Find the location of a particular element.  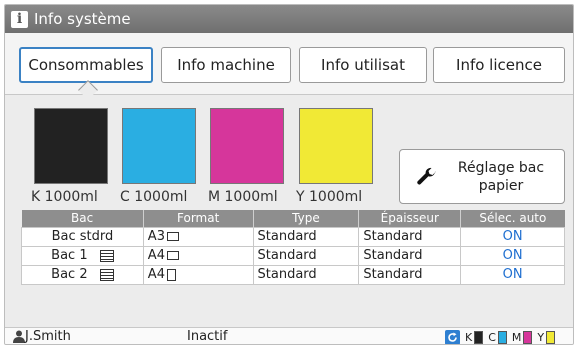

cell-bac: Bac 2 is located at coordinates (82, 274).